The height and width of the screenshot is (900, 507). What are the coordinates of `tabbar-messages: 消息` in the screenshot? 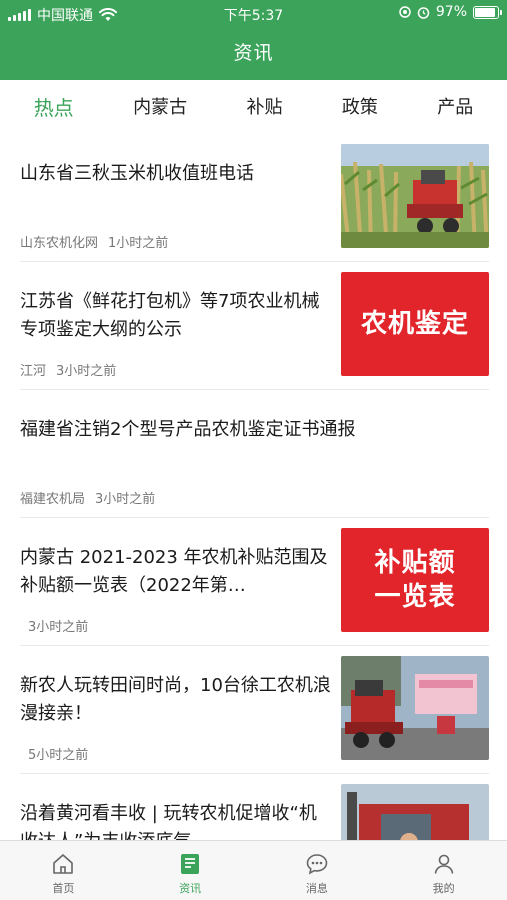 It's located at (317, 870).